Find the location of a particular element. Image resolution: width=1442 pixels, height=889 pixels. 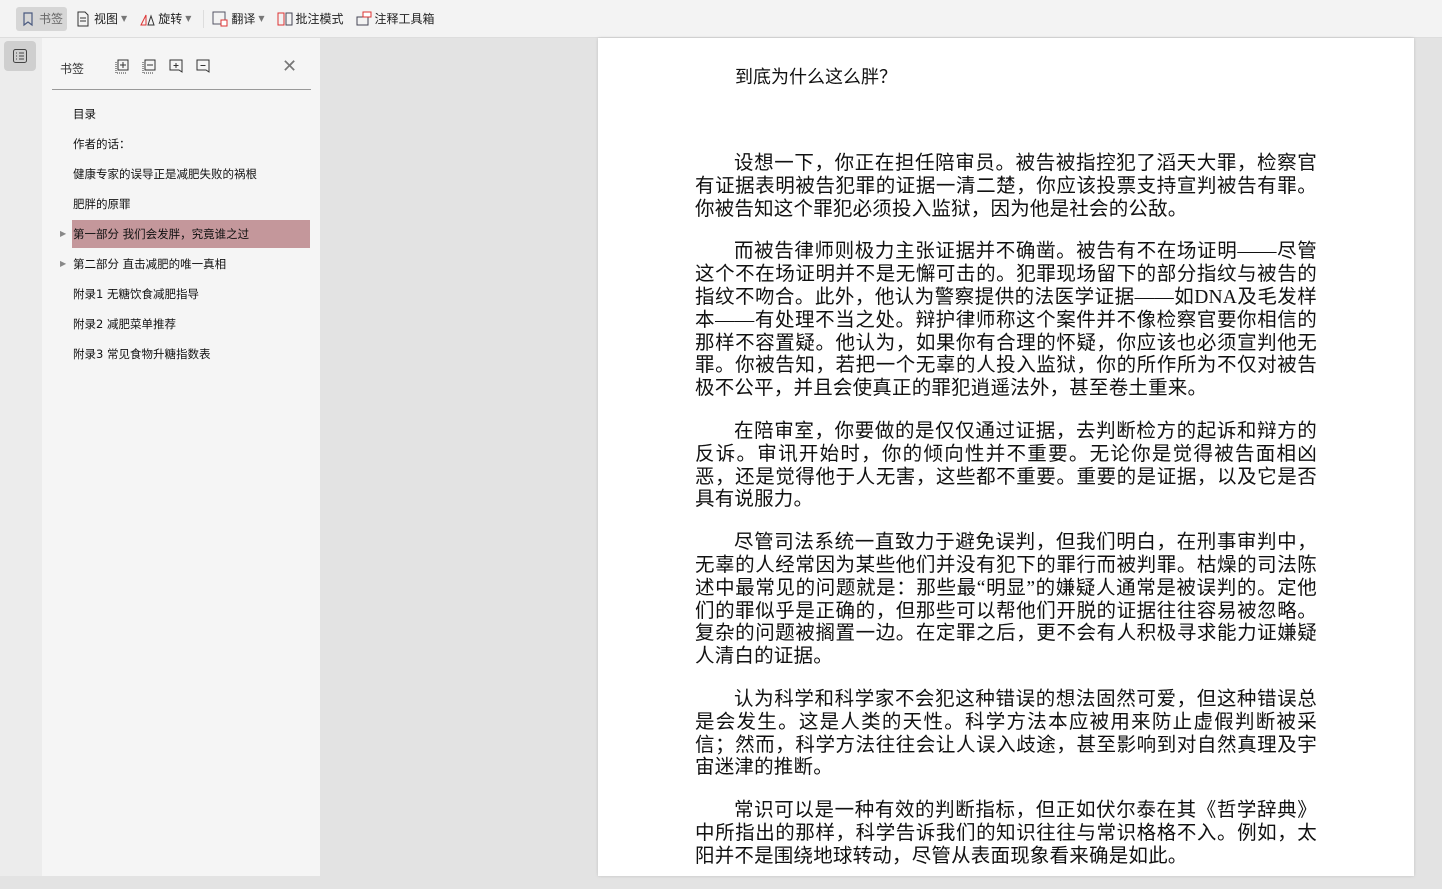

translate-button: 翻译 ▼ is located at coordinates (238, 19).